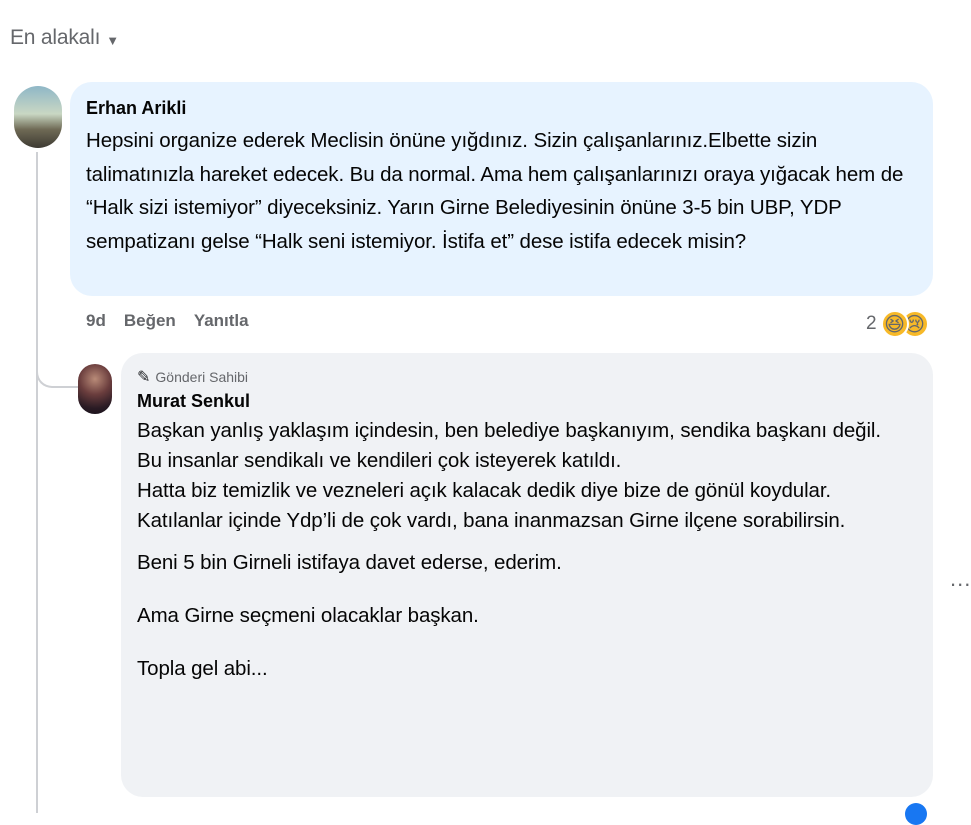 The width and height of the screenshot is (971, 825). I want to click on reaction-icon, so click(916, 814).